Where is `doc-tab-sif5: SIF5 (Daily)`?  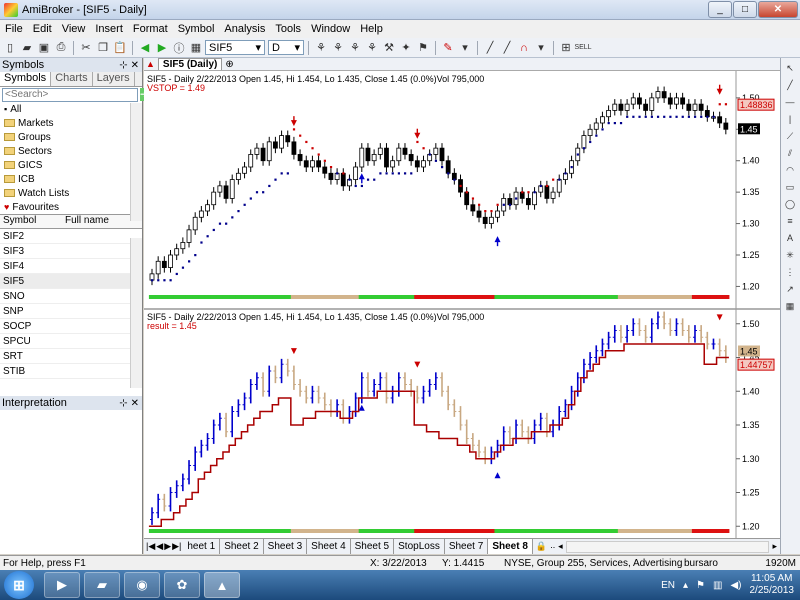
doc-tab-sif5: SIF5 (Daily) is located at coordinates (190, 64).